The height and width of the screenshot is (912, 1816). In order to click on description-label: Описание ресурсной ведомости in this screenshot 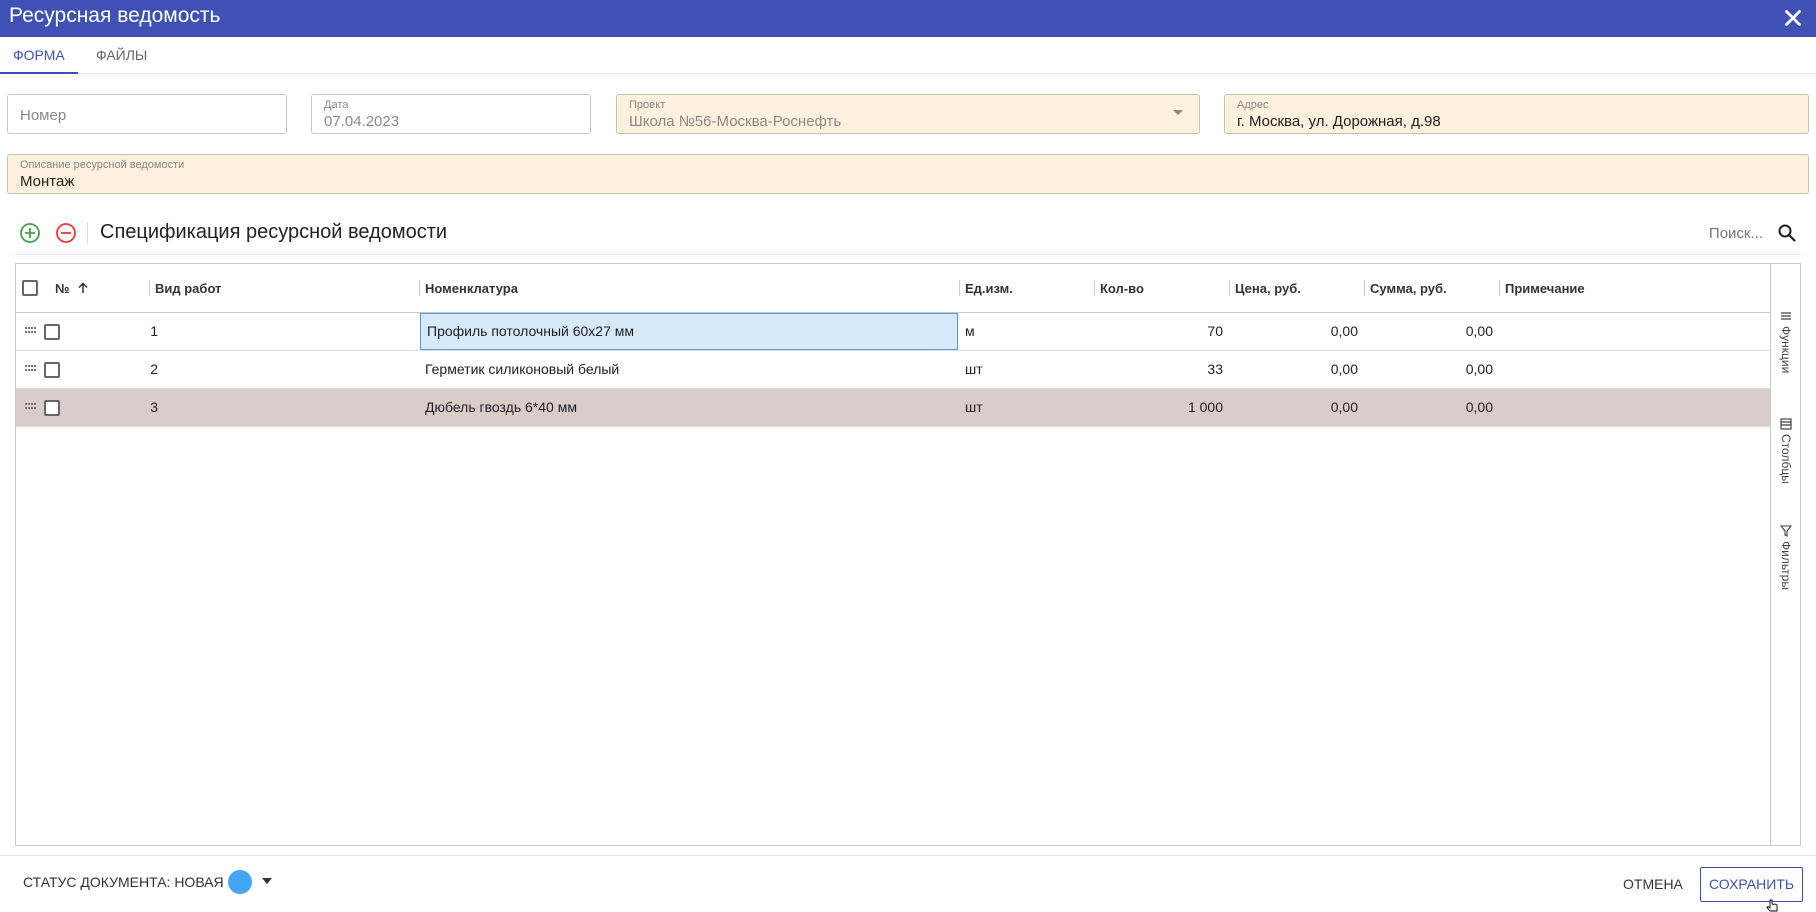, I will do `click(102, 165)`.